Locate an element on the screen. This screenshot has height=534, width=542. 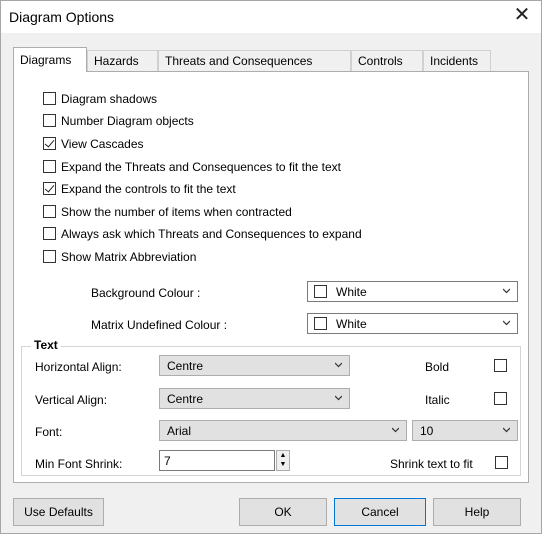
option-label: Show Matrix Abbreviation is located at coordinates (129, 257).